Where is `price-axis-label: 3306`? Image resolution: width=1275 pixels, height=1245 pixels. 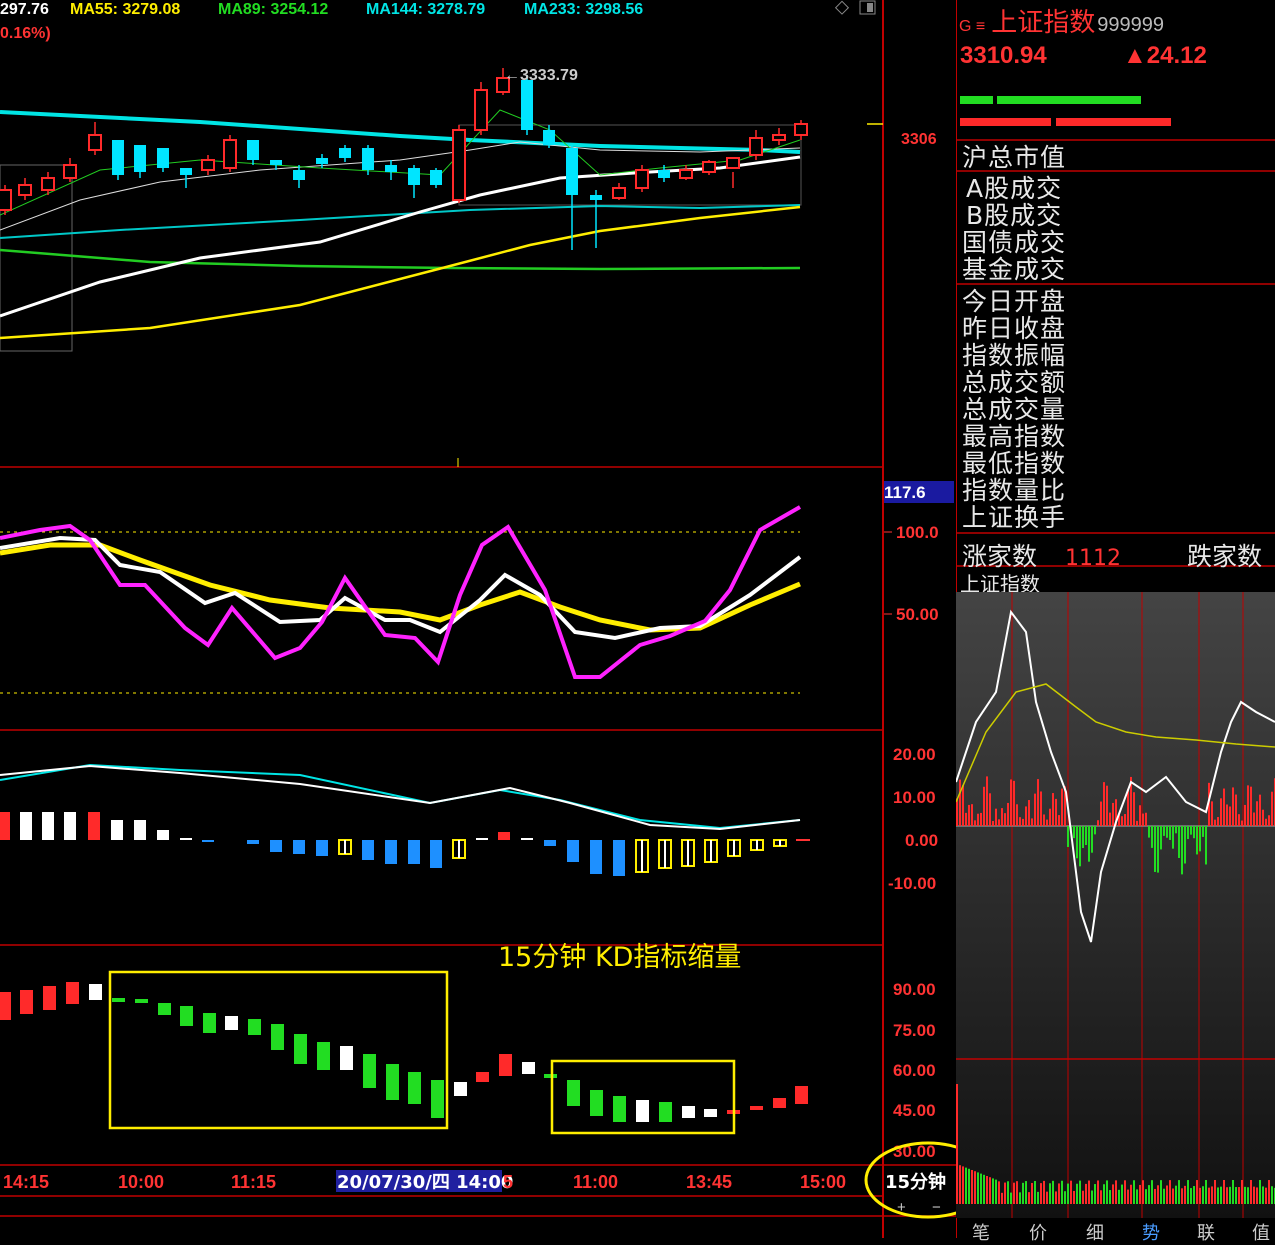
price-axis-label: 3306 is located at coordinates (919, 139).